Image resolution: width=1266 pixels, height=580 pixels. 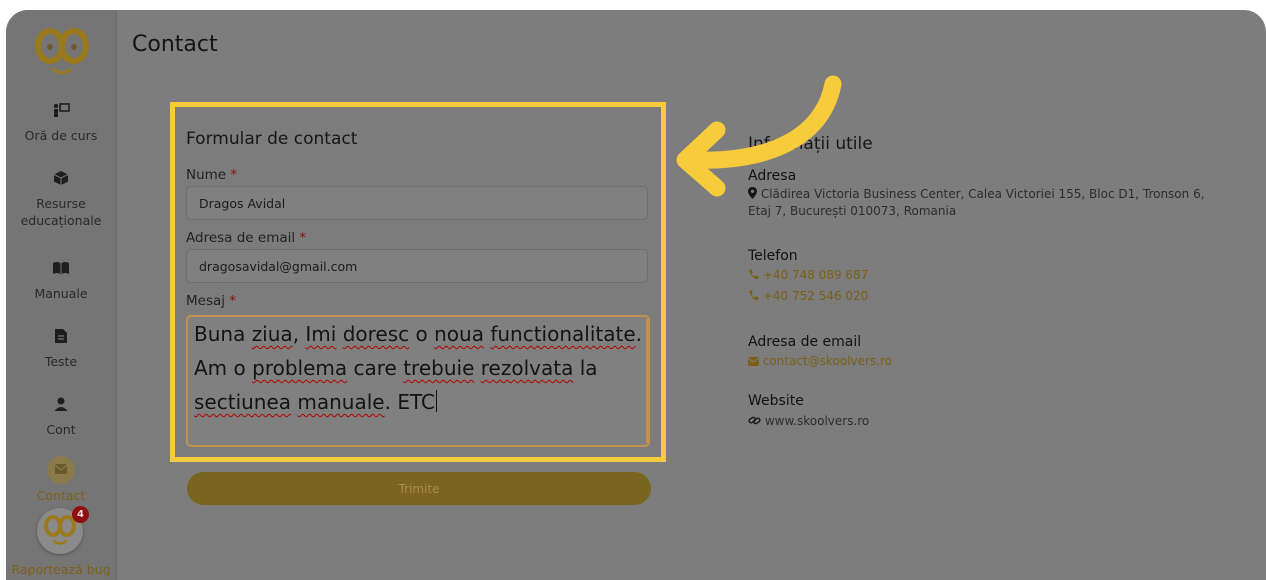 I want to click on misspelled-word: functionalitate, so click(x=563, y=334).